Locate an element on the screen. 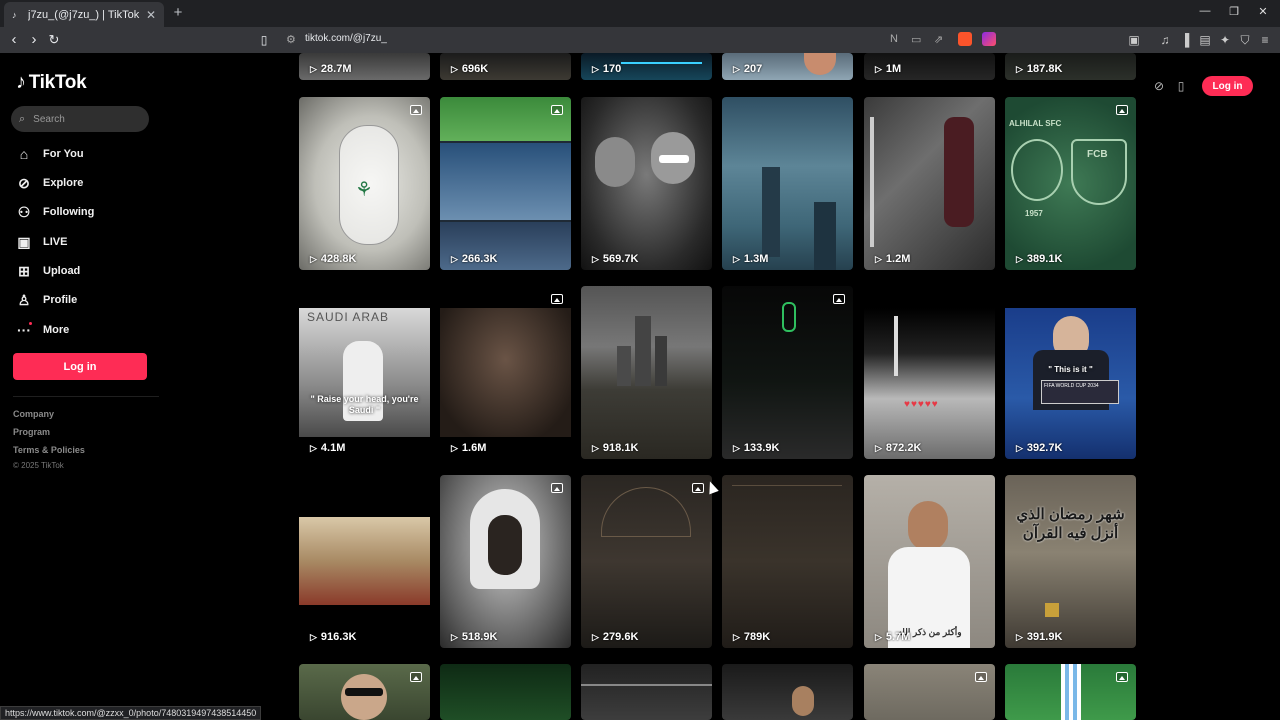  search-box: ⌕ is located at coordinates (80, 119).